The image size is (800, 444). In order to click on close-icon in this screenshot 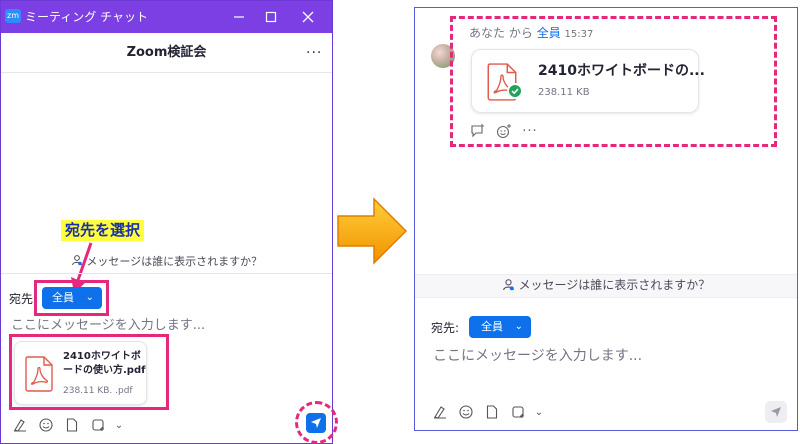, I will do `click(308, 17)`.